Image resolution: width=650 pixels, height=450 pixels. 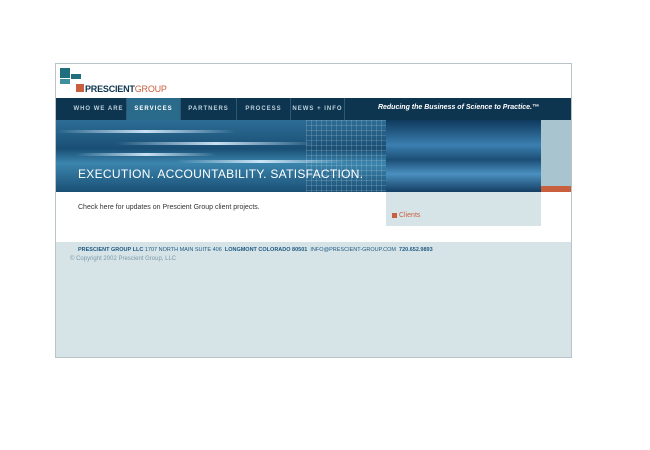 What do you see at coordinates (125, 82) in the screenshot?
I see `site-logo: PRESCIENTGROUP` at bounding box center [125, 82].